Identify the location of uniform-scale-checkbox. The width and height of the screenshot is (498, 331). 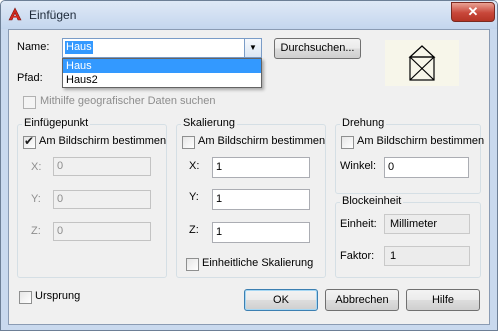
(192, 264).